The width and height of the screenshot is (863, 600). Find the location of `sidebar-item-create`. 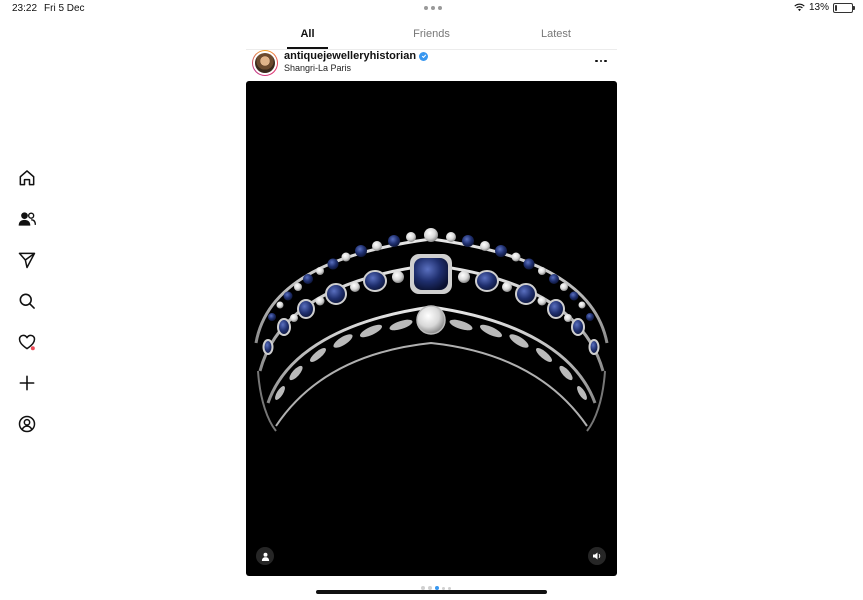

sidebar-item-create is located at coordinates (27, 383).